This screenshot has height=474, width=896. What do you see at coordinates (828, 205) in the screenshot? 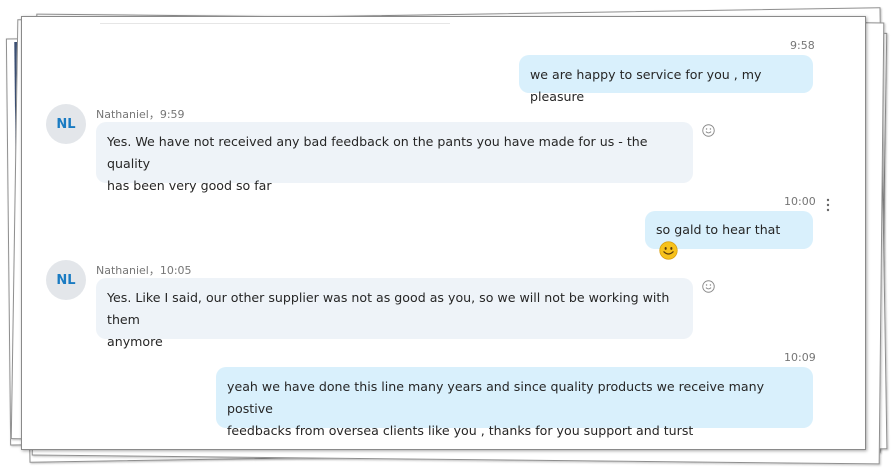
I see `vertical-ellipsis-icon` at bounding box center [828, 205].